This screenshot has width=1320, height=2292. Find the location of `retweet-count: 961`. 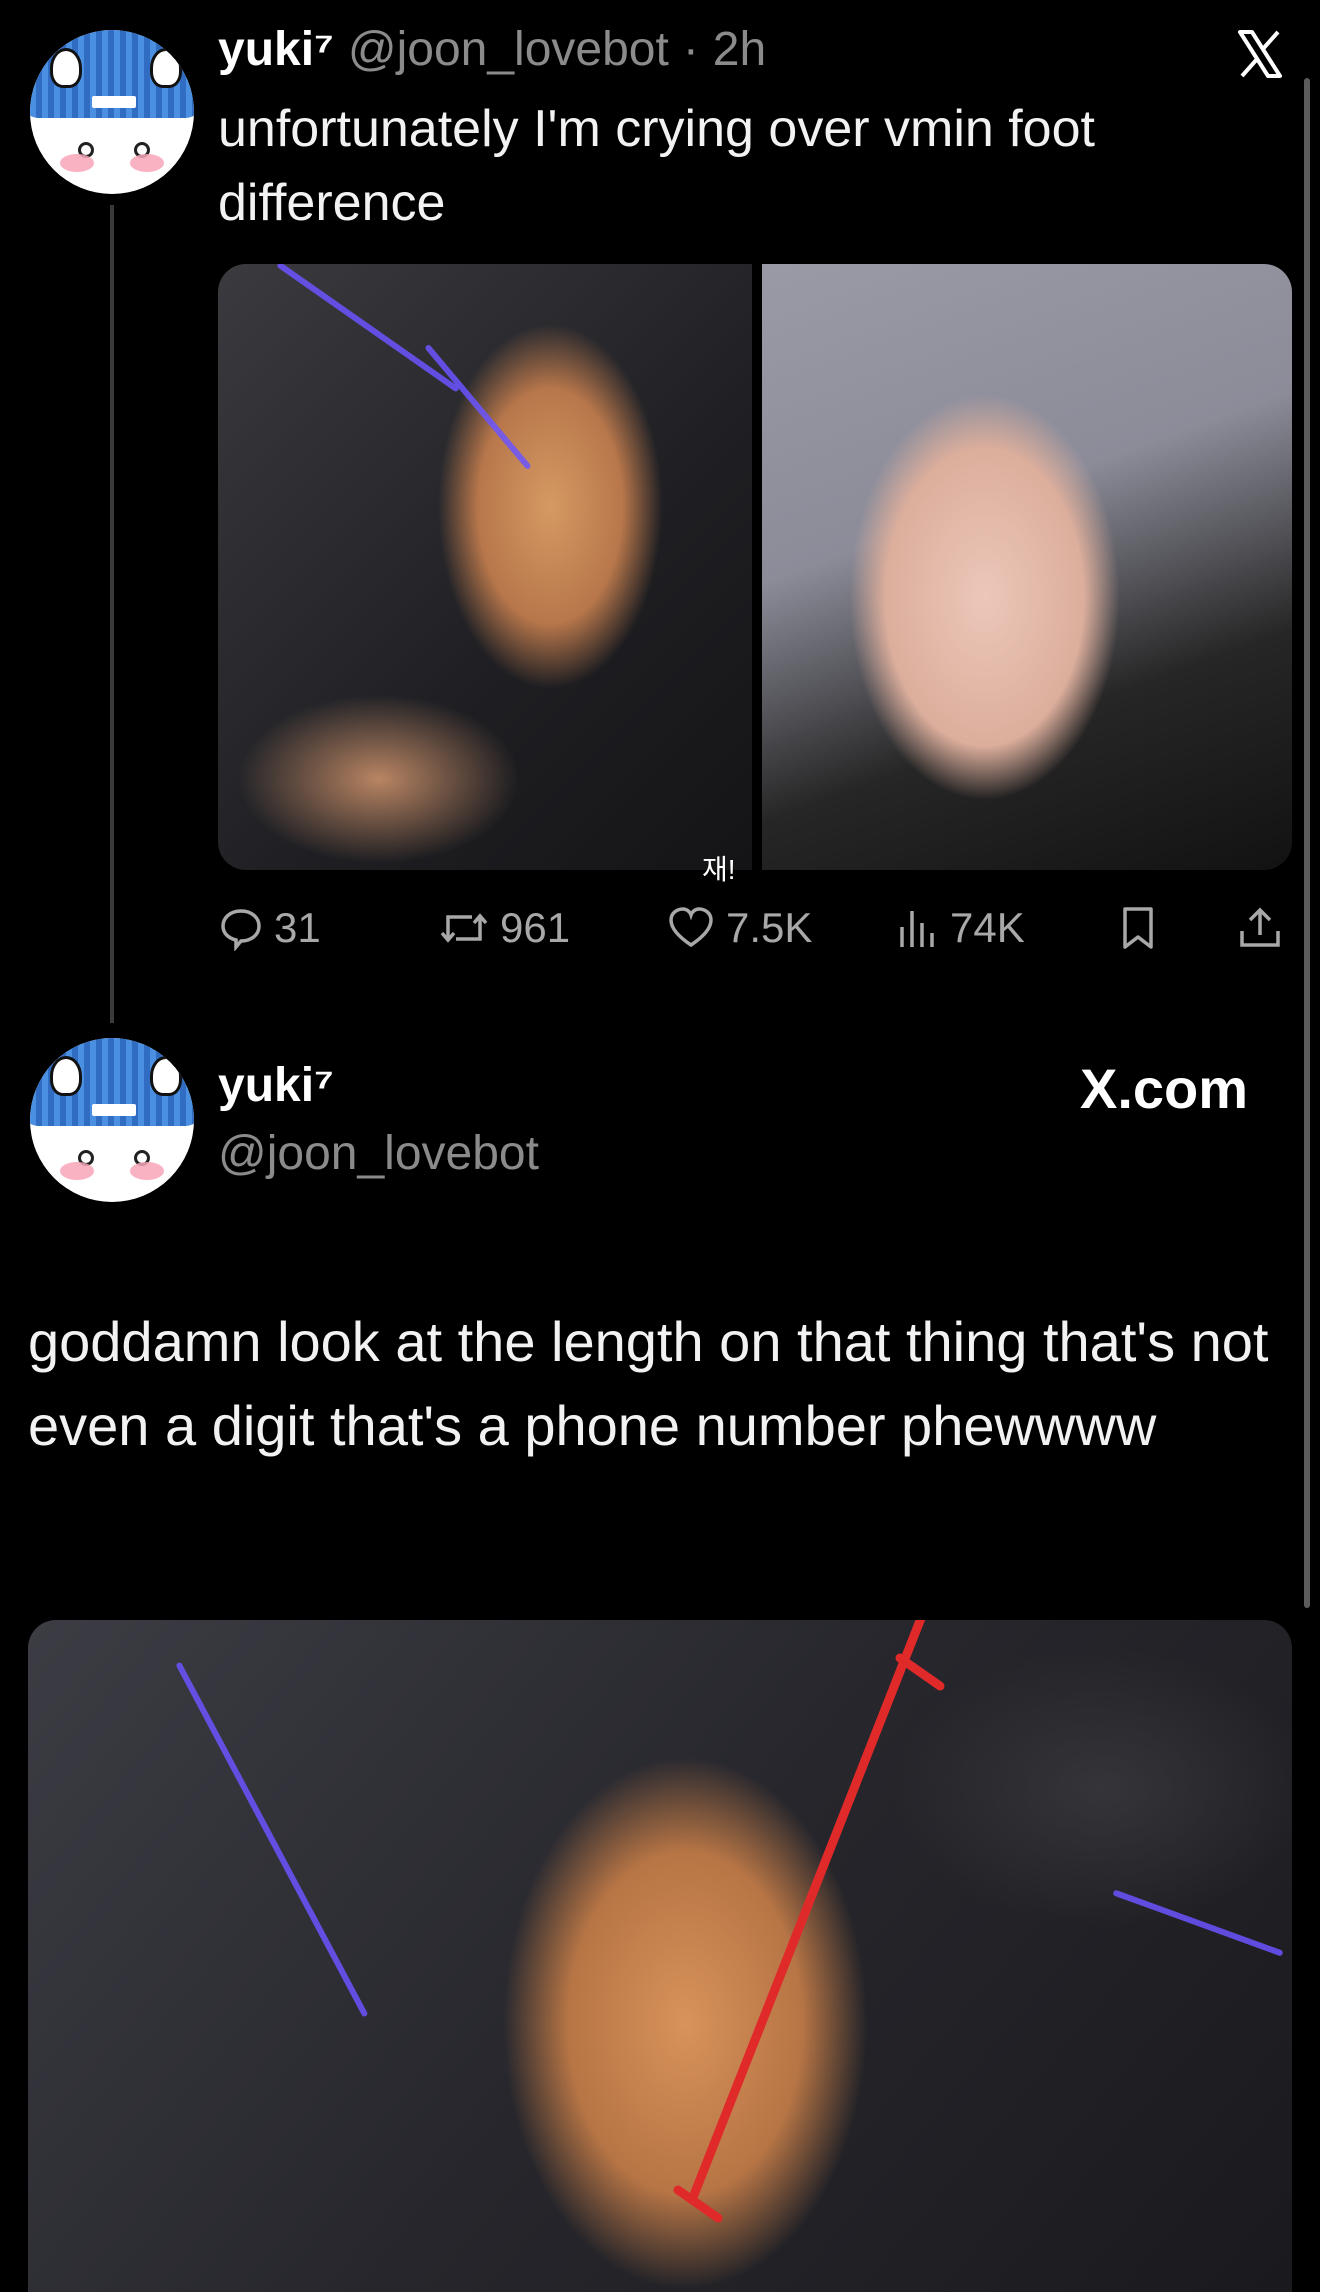

retweet-count: 961 is located at coordinates (535, 927).